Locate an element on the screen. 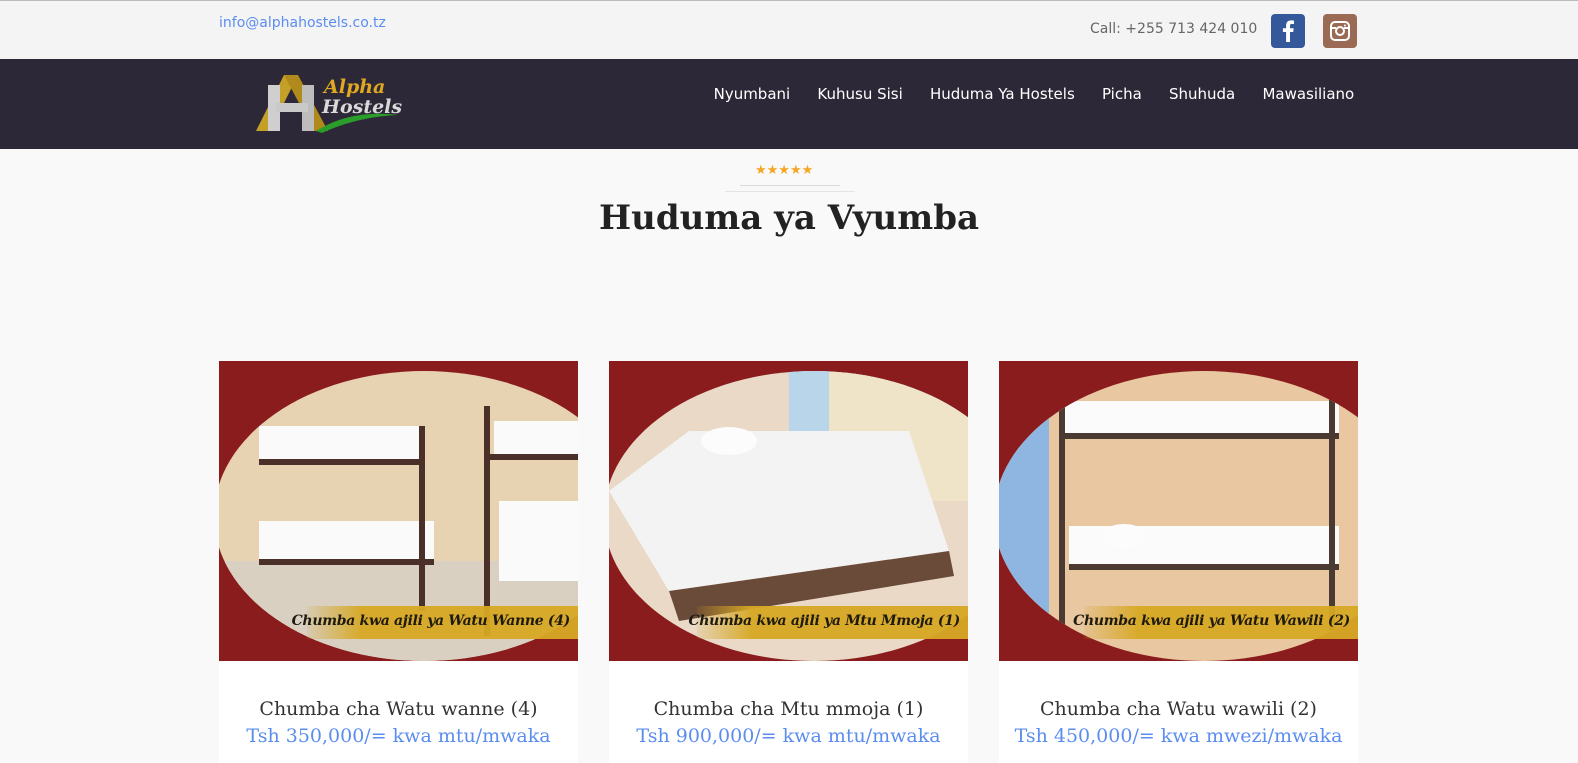 The height and width of the screenshot is (763, 1578). room-caption: Chumba kwa ajili ya Watu Wanne (4) is located at coordinates (431, 621).